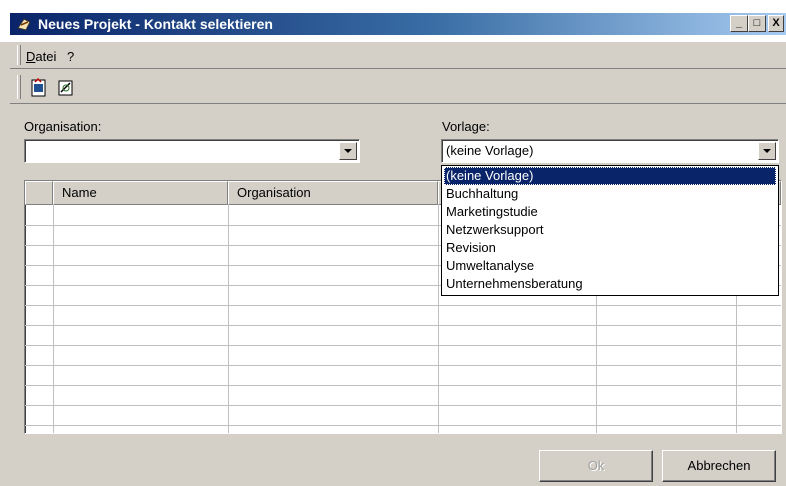 Image resolution: width=786 pixels, height=486 pixels. I want to click on vorlage-dropdown-button, so click(767, 151).